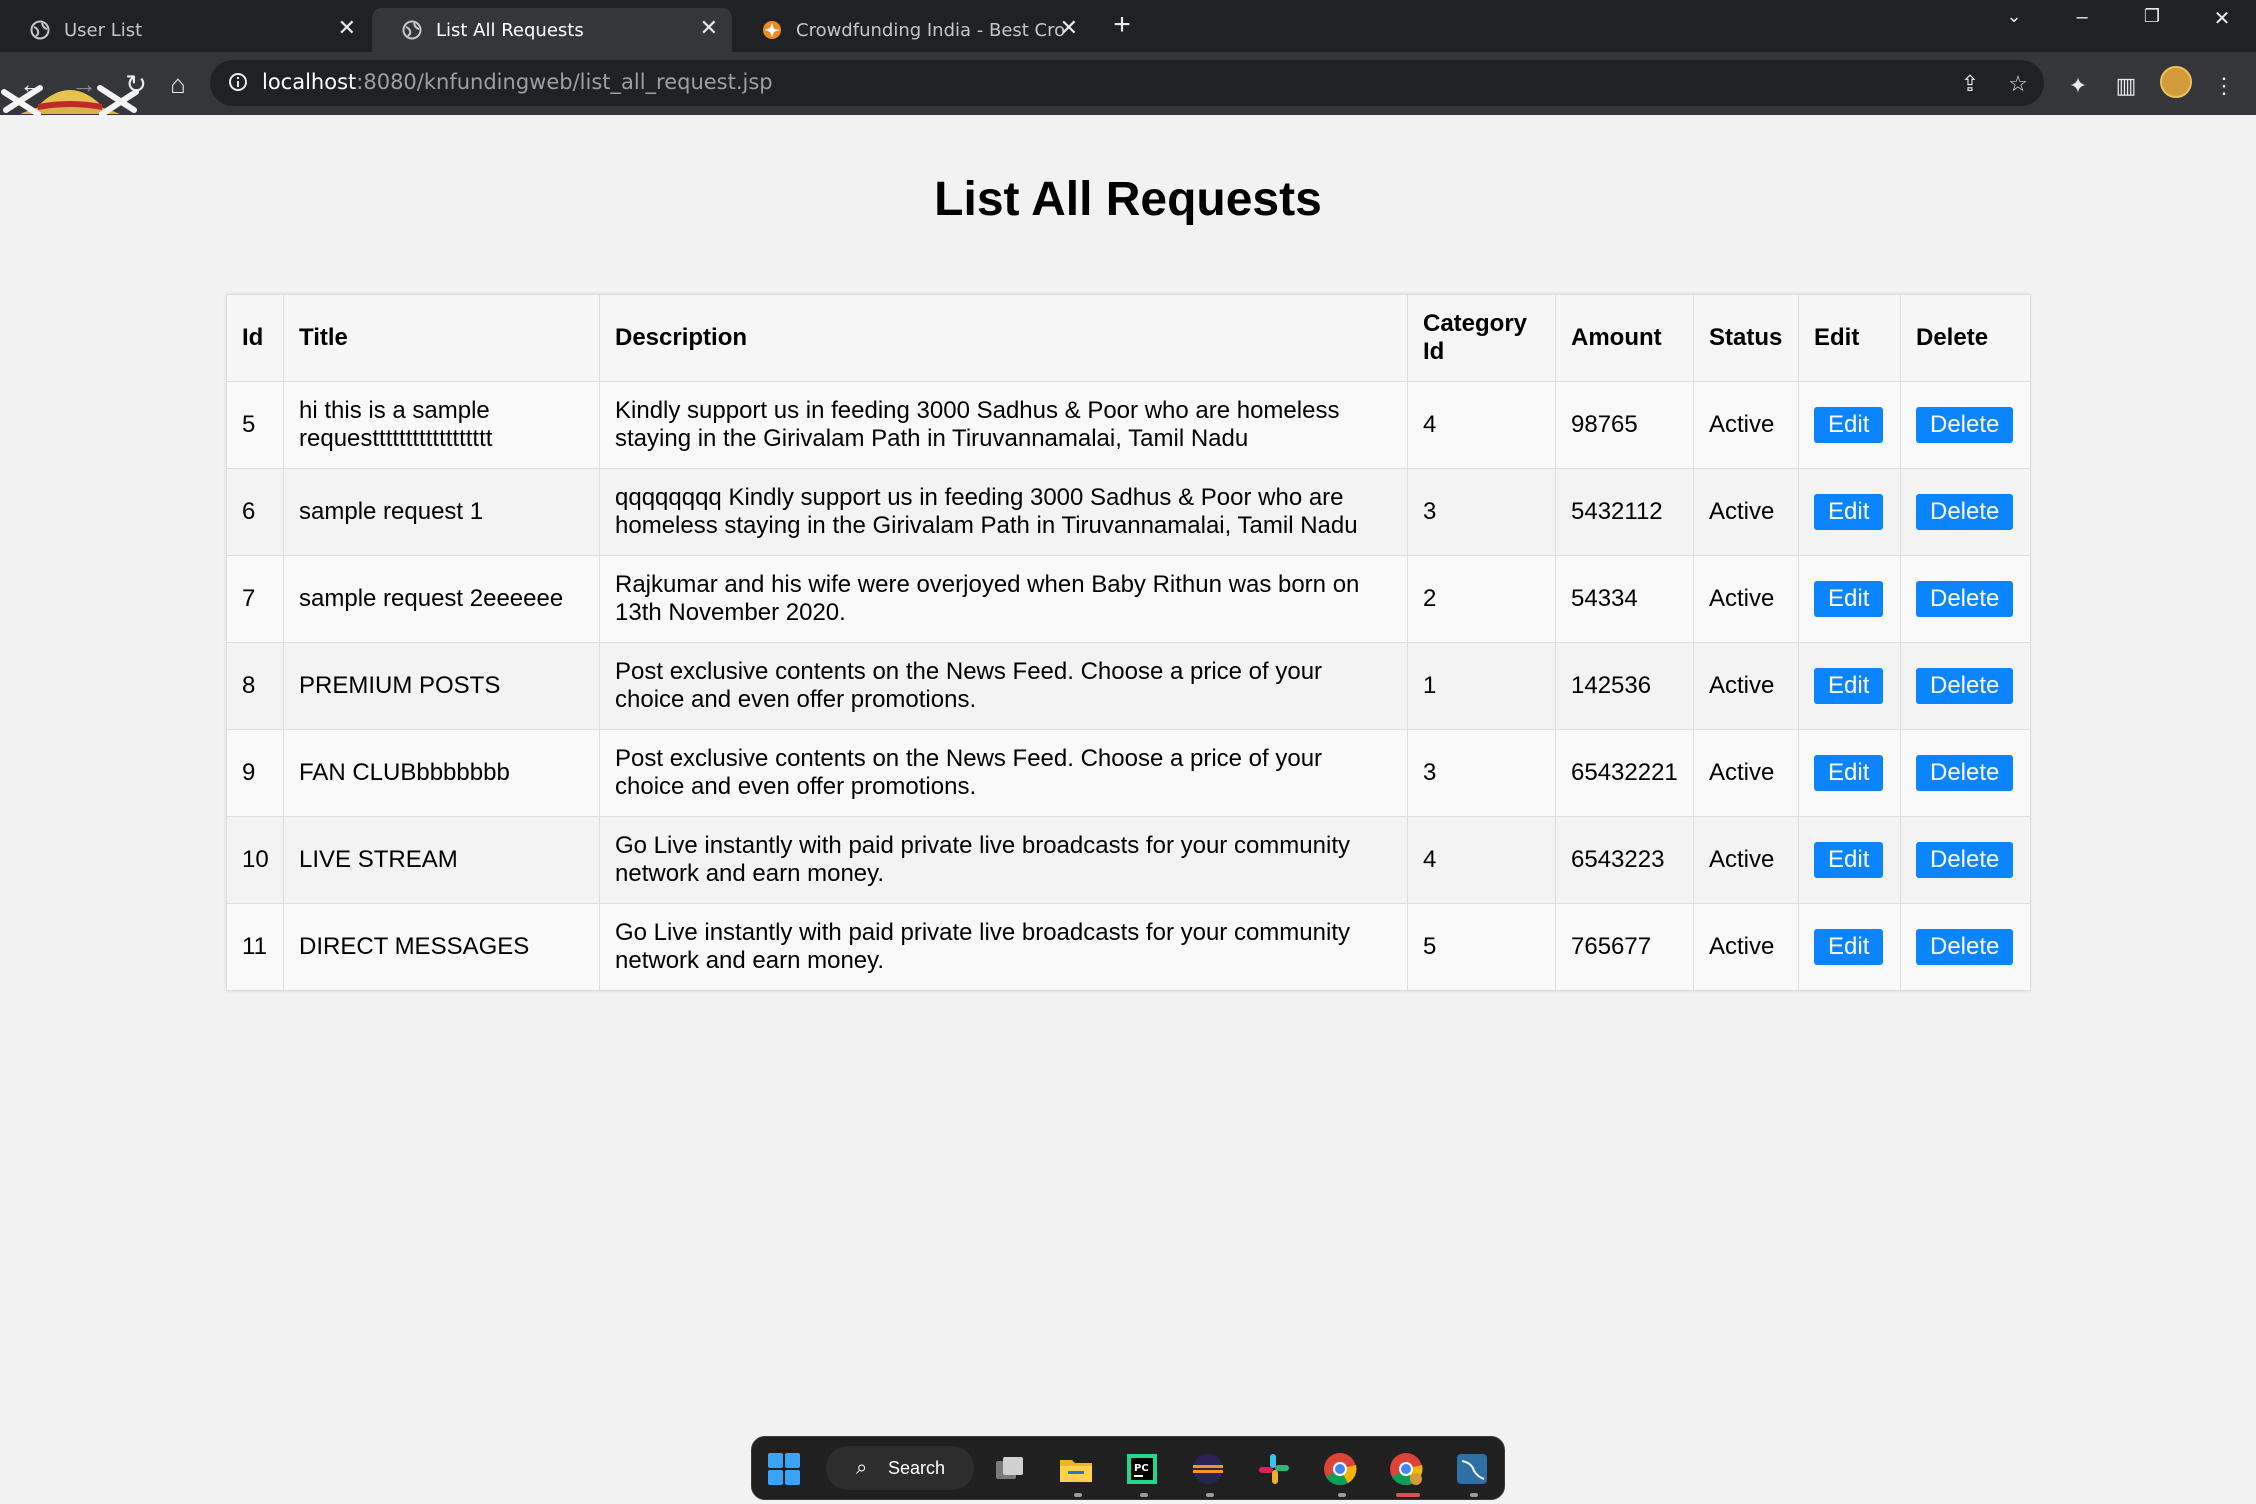  Describe the element at coordinates (441, 773) in the screenshot. I see `cell-title: FAN CLUBbbbbbbb` at that location.